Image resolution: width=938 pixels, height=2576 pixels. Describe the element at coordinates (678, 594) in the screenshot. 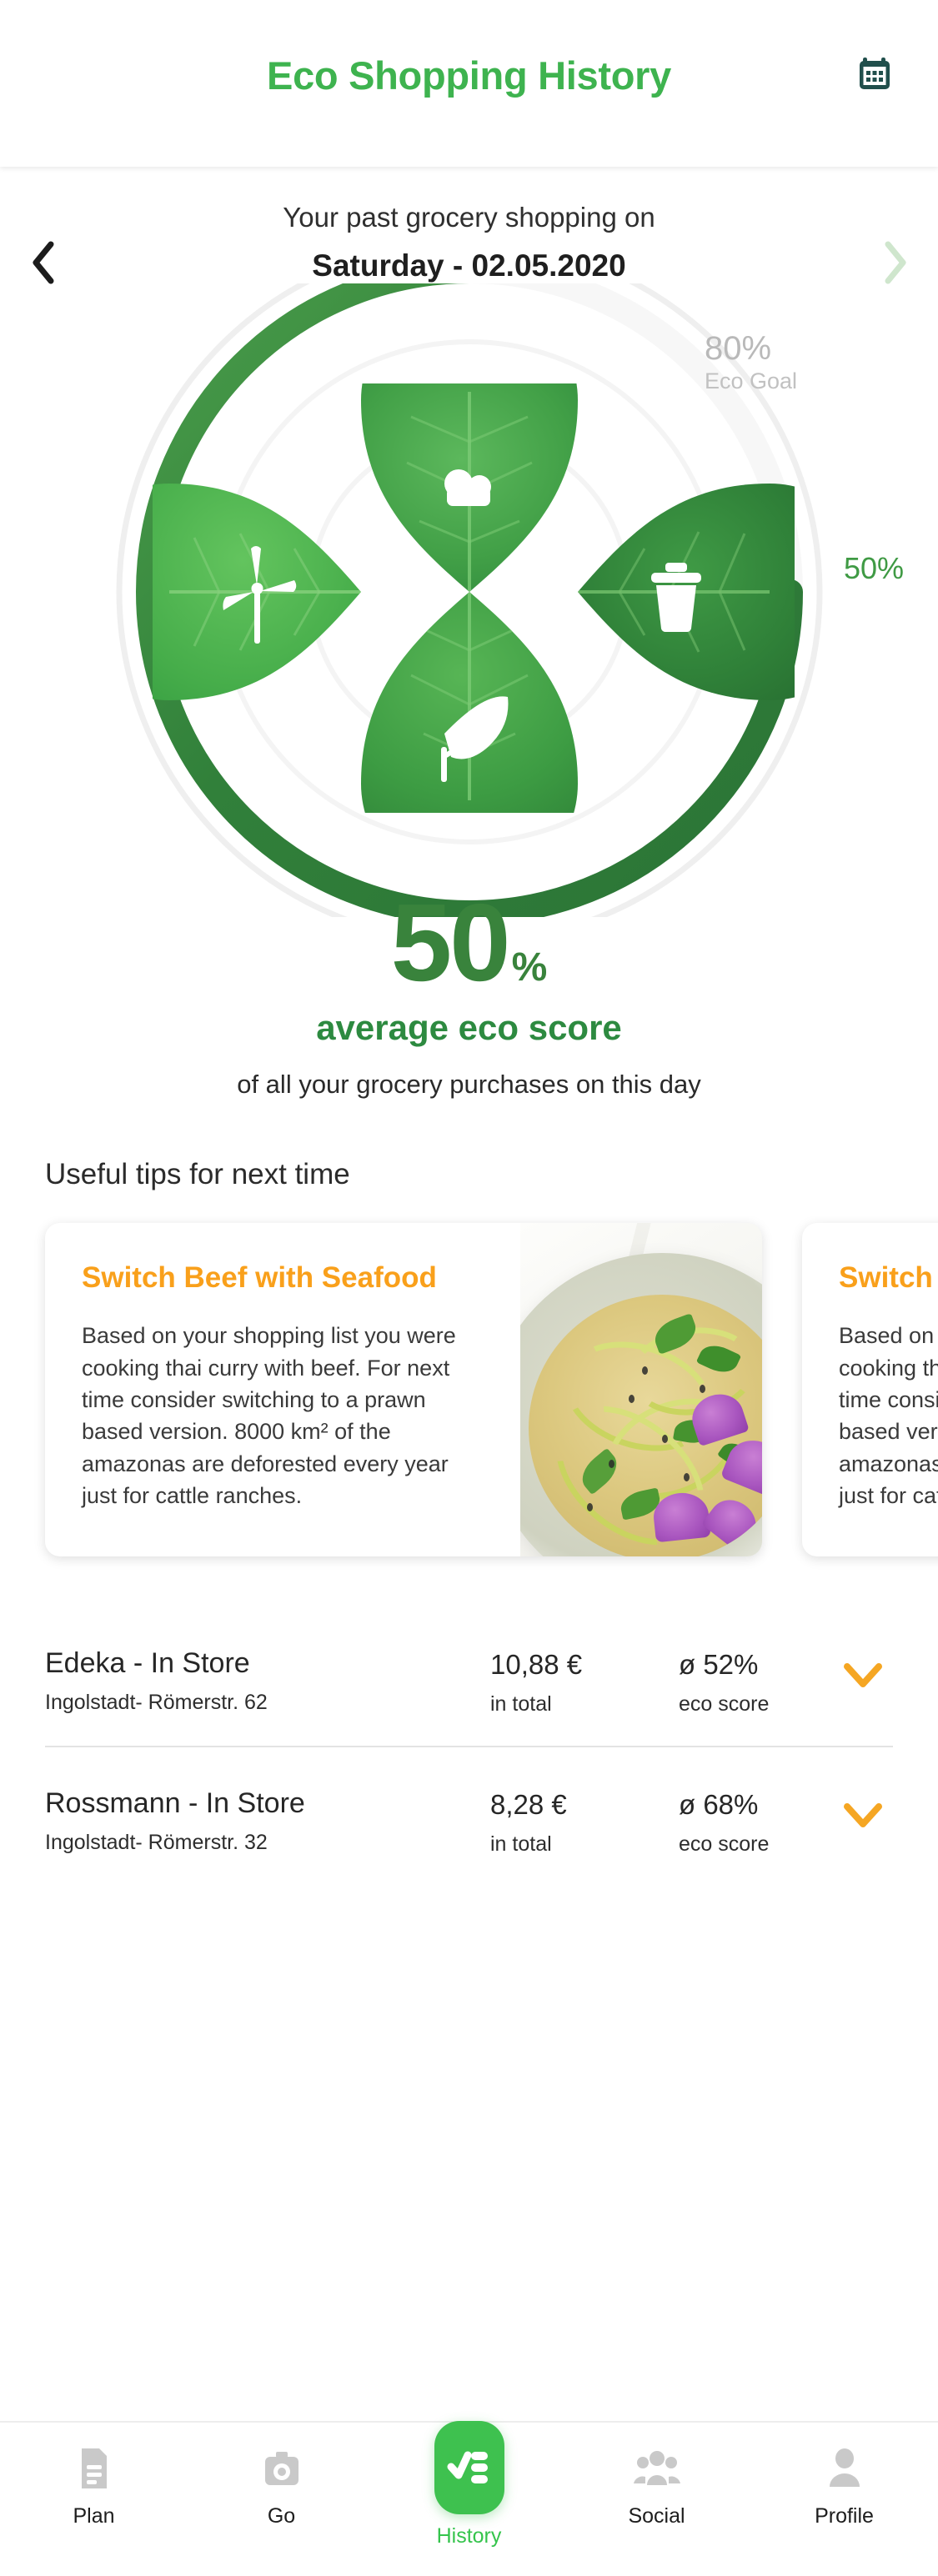

I see `petal-right` at that location.